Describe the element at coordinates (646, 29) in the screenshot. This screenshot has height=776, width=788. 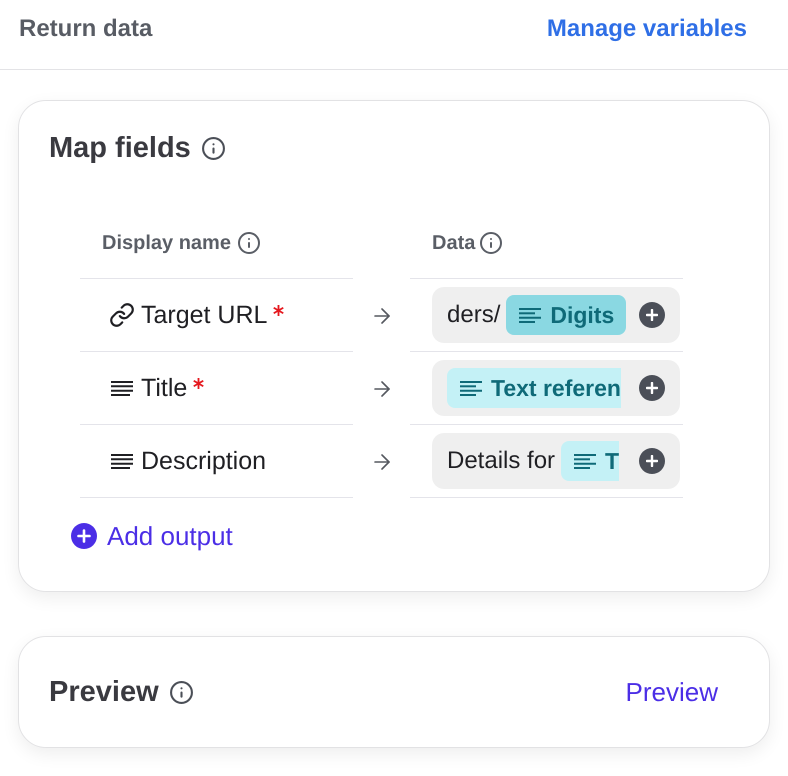
I see `manage-variables-link: Manage variables` at that location.